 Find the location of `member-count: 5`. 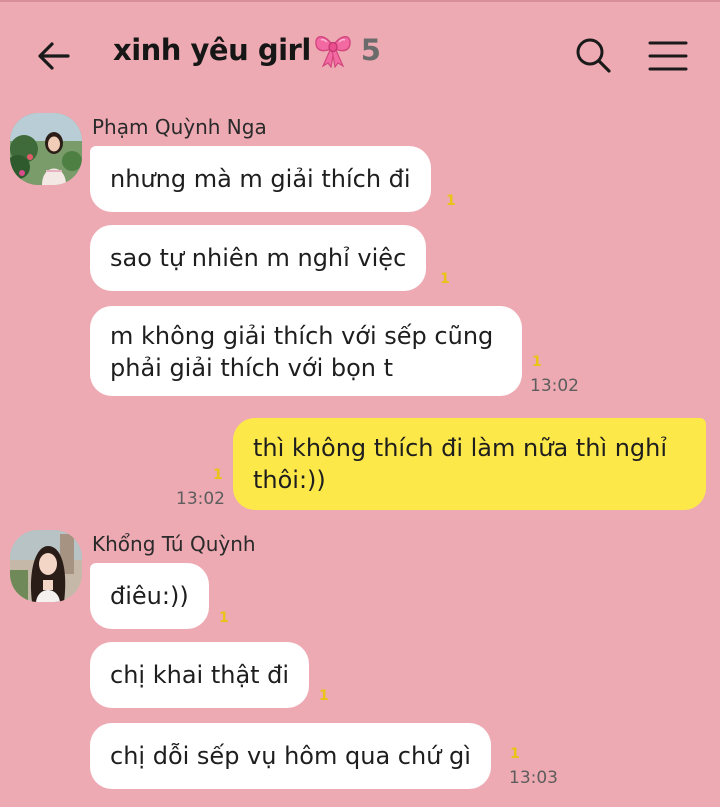

member-count: 5 is located at coordinates (370, 50).